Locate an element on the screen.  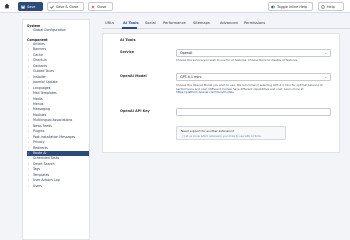
sidebar-item-label: User Actions Log is located at coordinates (46, 180).